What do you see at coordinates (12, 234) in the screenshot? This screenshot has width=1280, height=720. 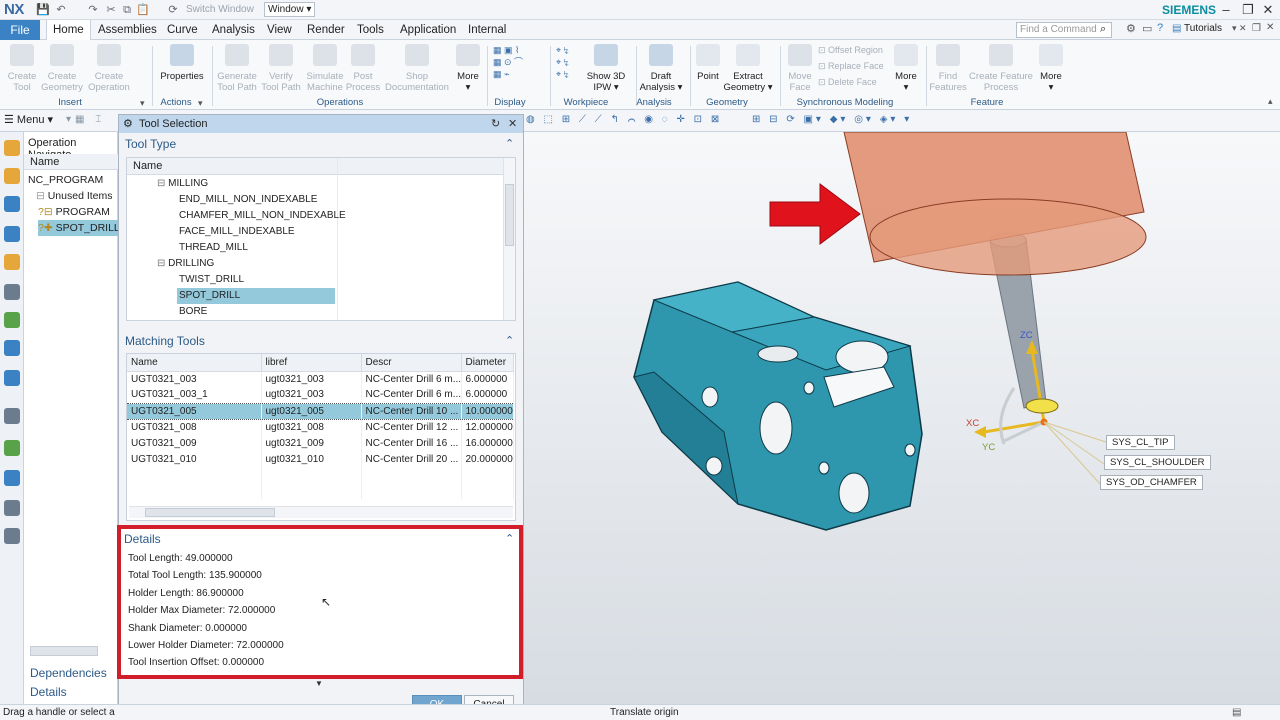 I see `reuse-library-icon` at bounding box center [12, 234].